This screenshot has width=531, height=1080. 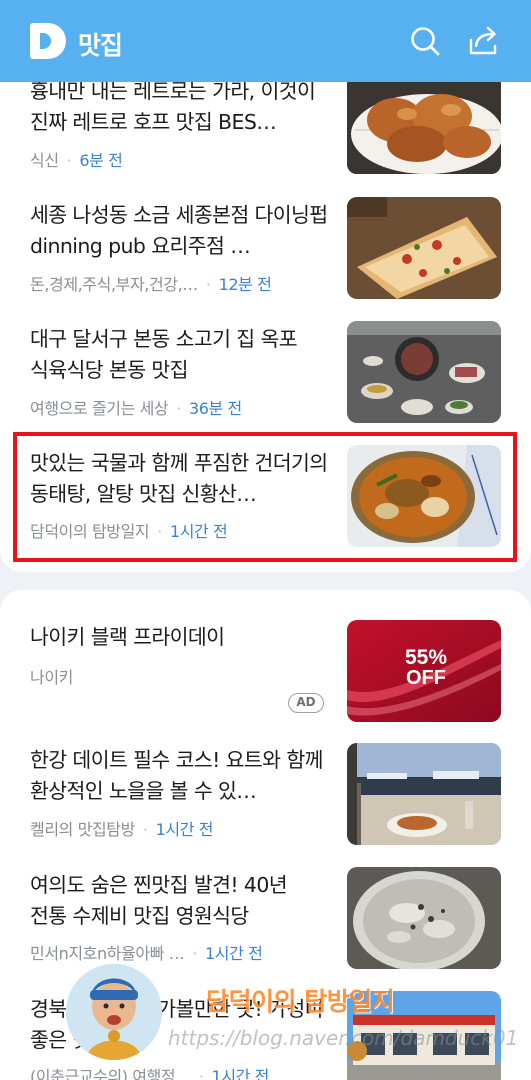 What do you see at coordinates (44, 160) in the screenshot?
I see `article-source: 식신` at bounding box center [44, 160].